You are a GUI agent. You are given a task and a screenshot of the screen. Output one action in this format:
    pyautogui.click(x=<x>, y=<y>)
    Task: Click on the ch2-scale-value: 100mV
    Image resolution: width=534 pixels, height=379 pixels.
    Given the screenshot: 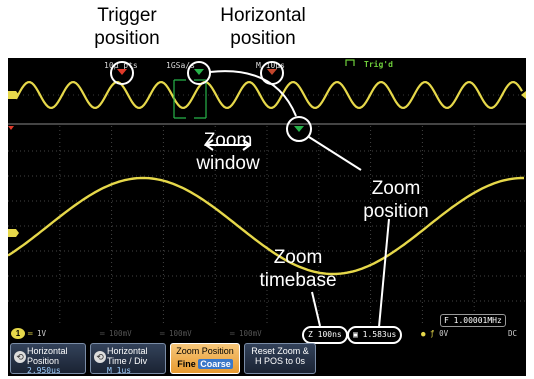 What is the action you would take?
    pyautogui.click(x=120, y=333)
    